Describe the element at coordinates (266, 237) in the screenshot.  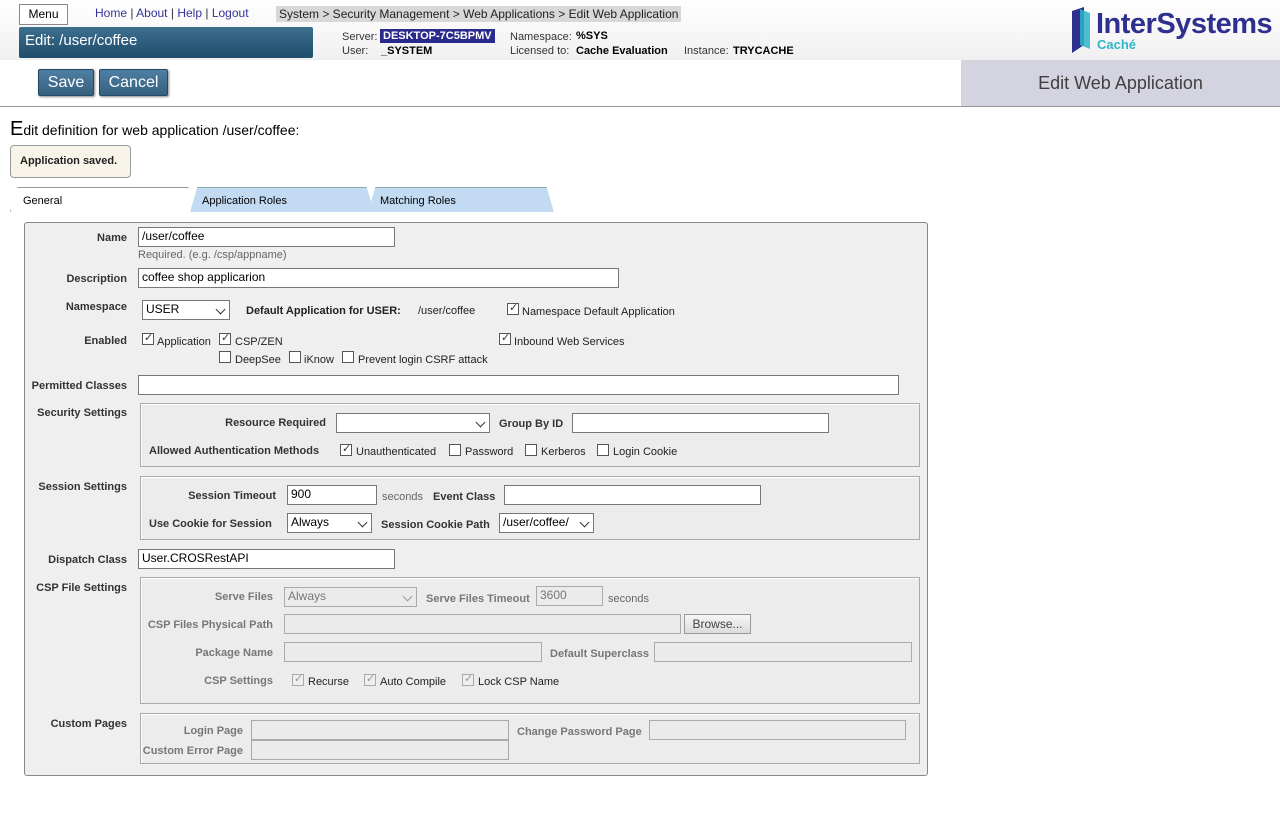
I see `name-field: /user/coffee` at that location.